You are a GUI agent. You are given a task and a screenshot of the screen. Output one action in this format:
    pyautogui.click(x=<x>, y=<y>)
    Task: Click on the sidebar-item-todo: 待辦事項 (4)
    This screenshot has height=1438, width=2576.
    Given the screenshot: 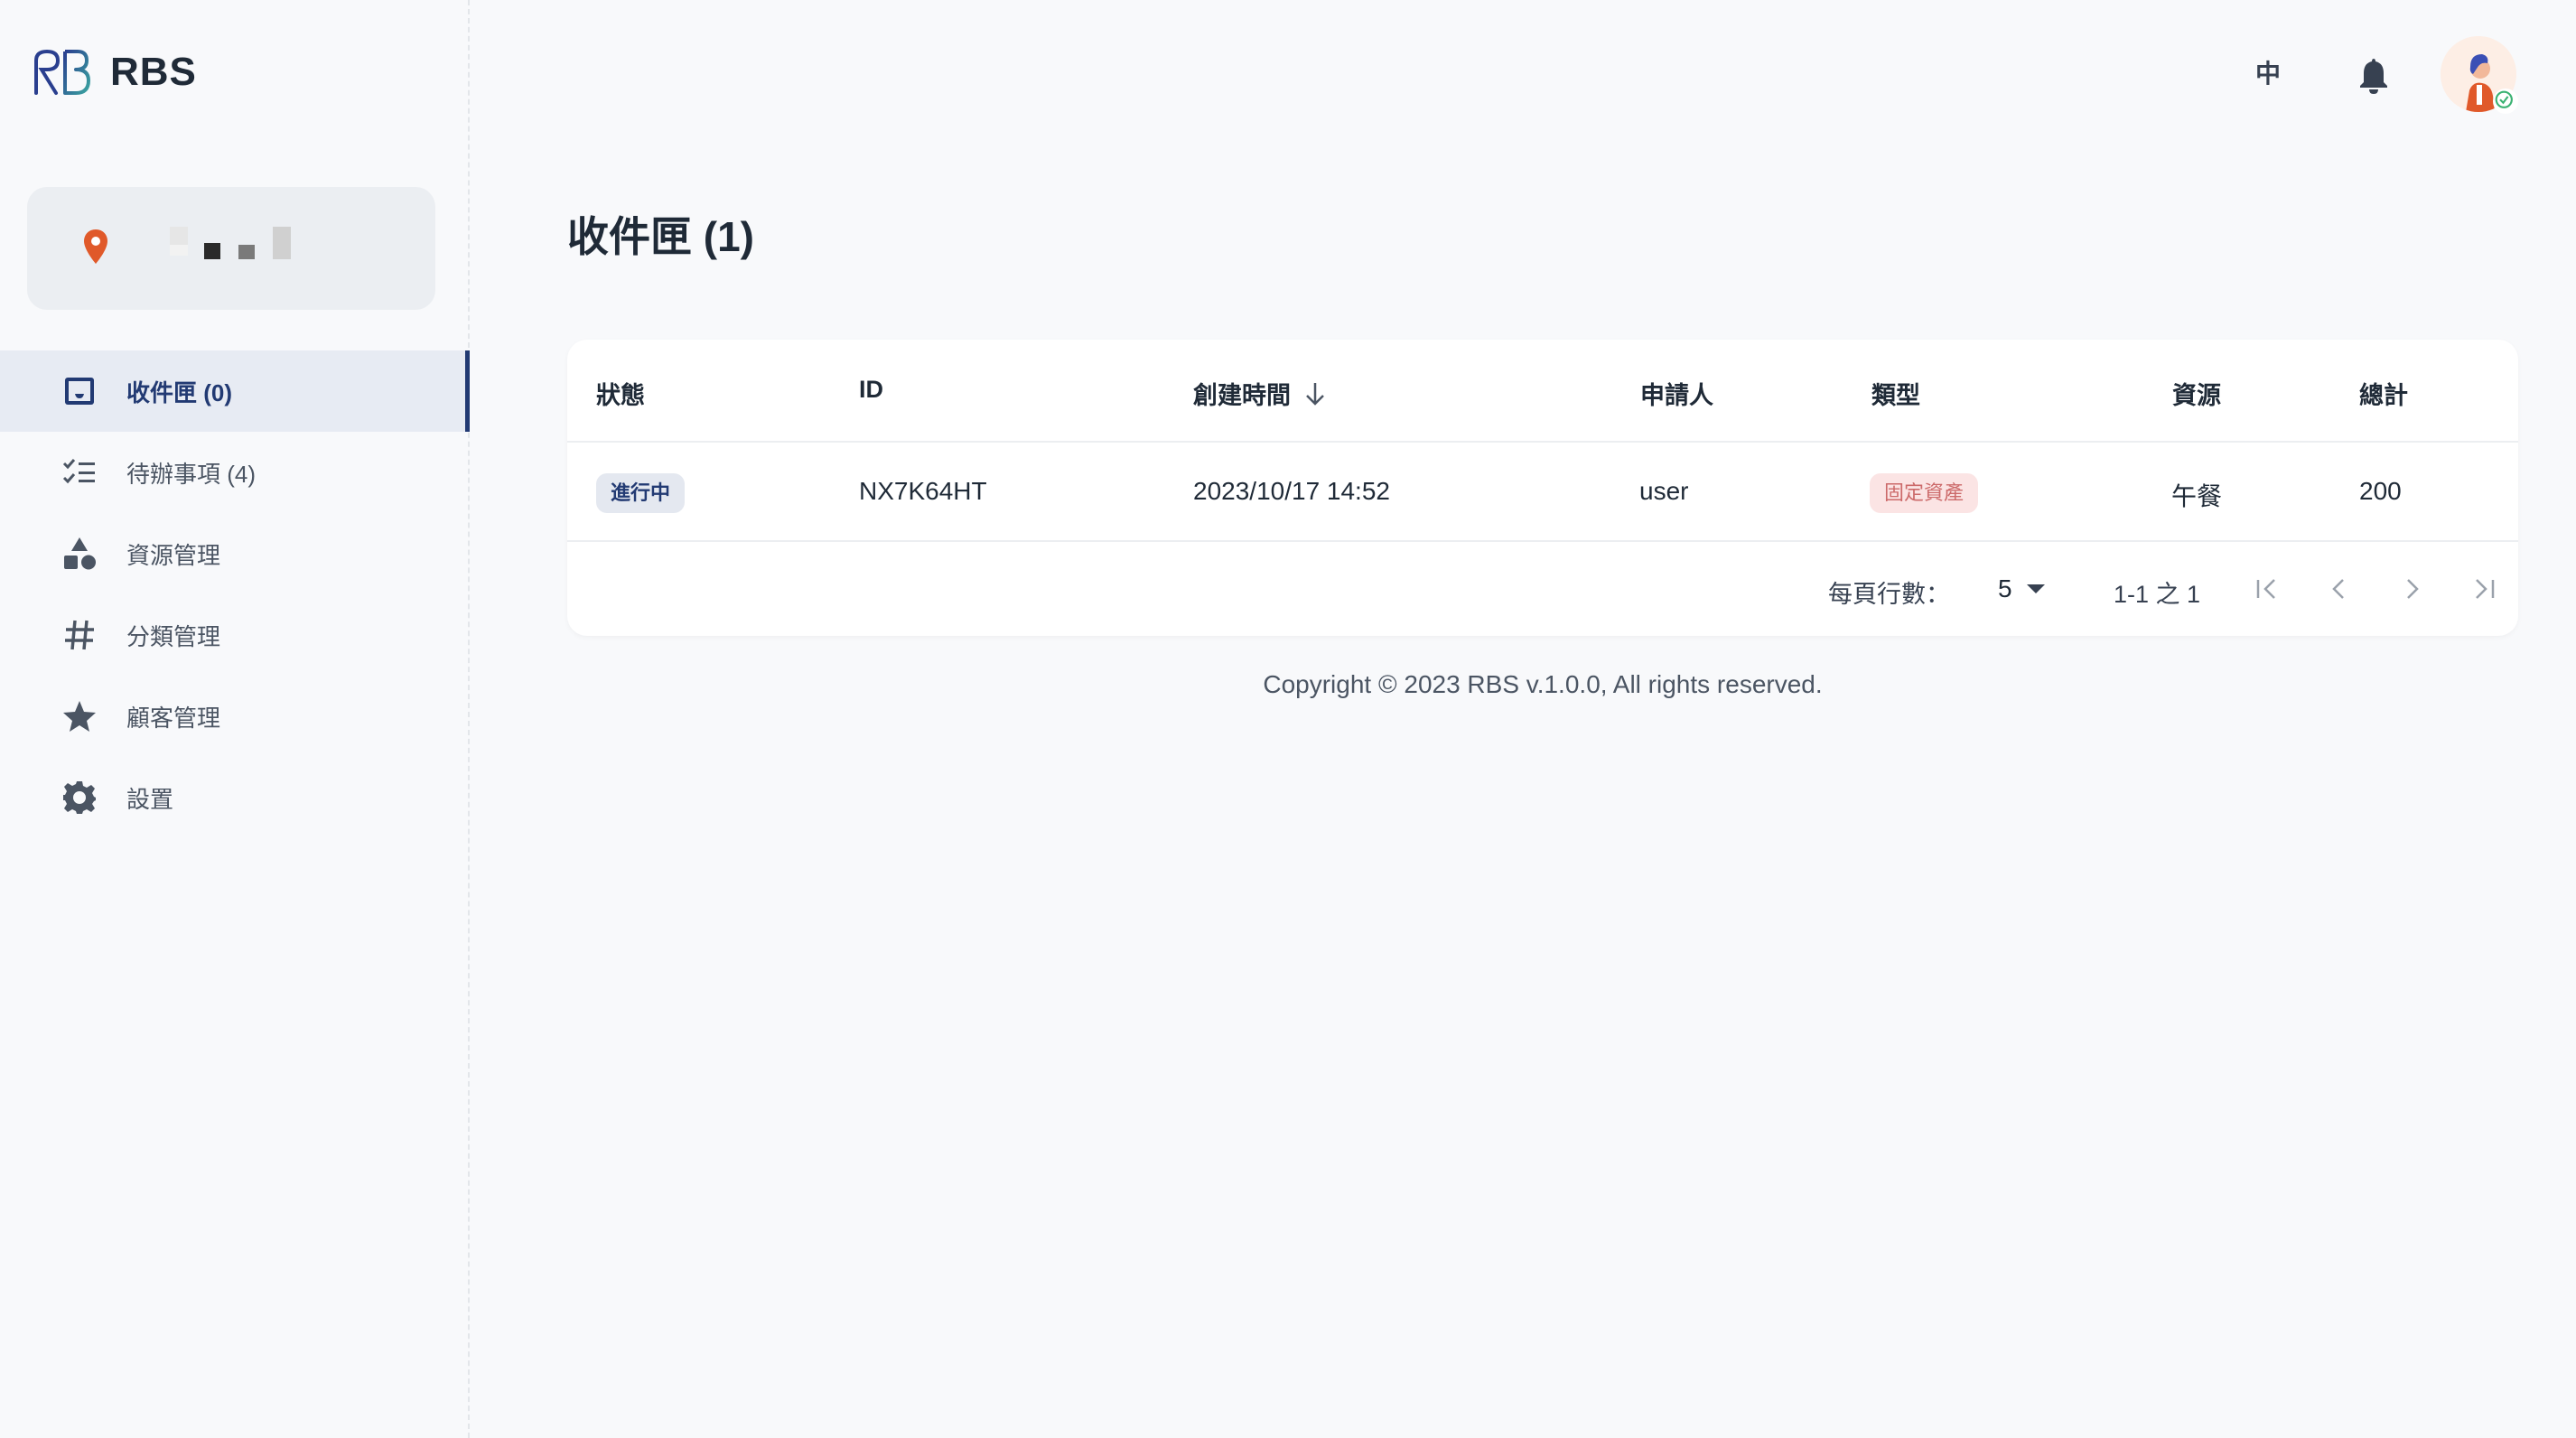 What is the action you would take?
    pyautogui.click(x=235, y=473)
    